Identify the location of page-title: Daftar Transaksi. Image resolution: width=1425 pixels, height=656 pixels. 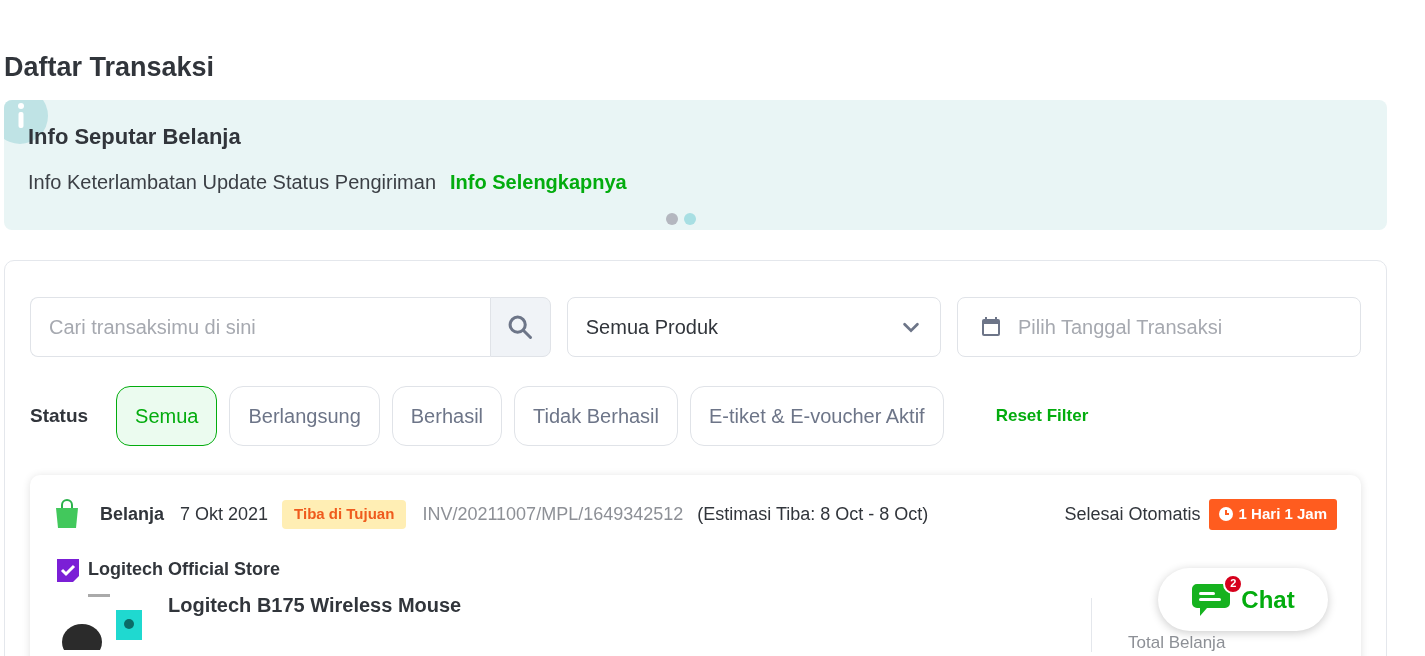
(109, 67).